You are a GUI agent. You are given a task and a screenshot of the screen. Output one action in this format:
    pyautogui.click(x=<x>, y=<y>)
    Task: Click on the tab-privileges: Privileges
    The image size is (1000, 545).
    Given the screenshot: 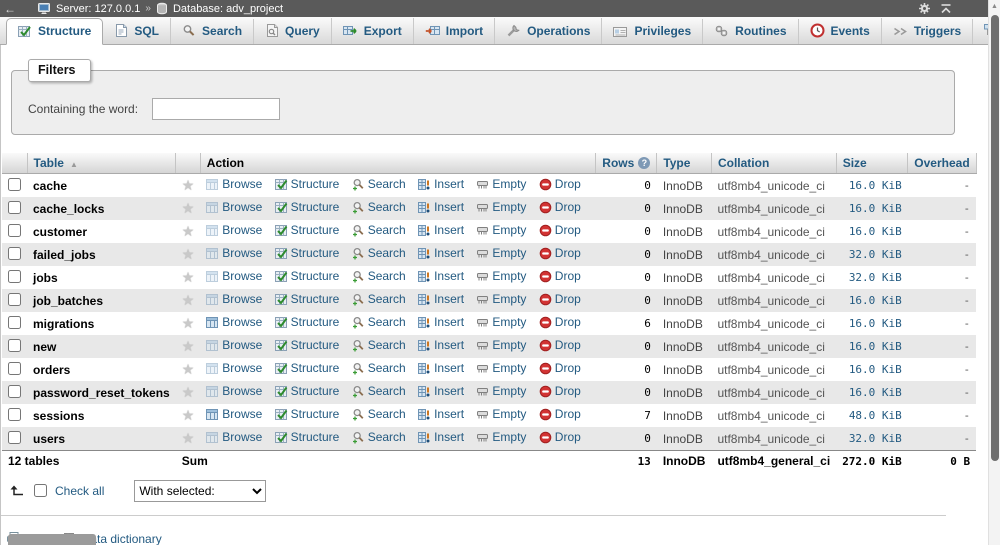 What is the action you would take?
    pyautogui.click(x=653, y=31)
    